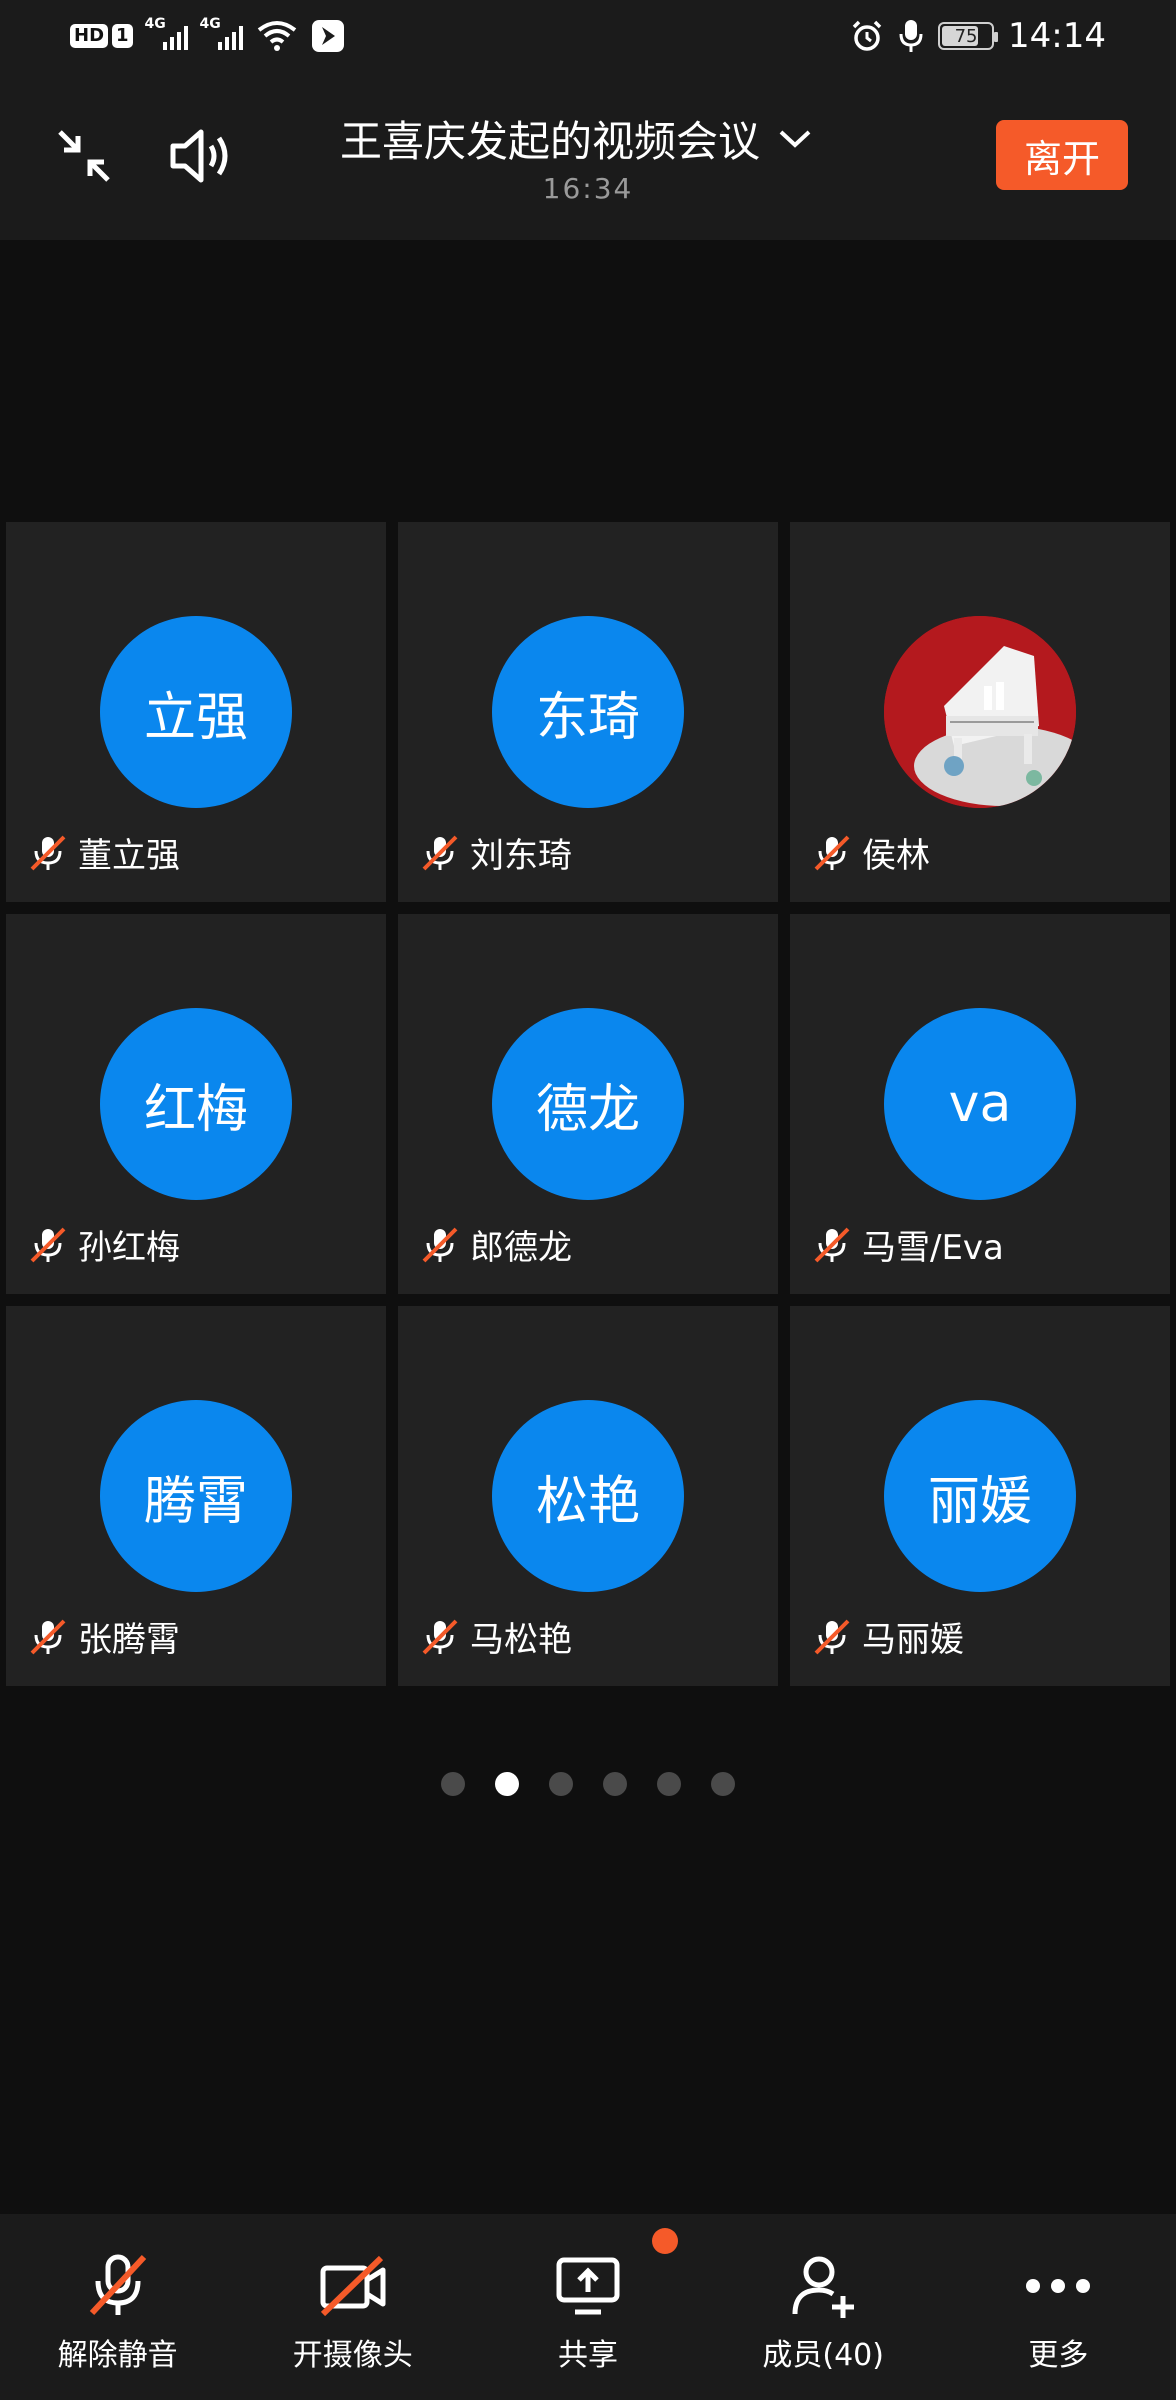 The height and width of the screenshot is (2400, 1176). I want to click on members-label: 成员(40), so click(823, 2355).